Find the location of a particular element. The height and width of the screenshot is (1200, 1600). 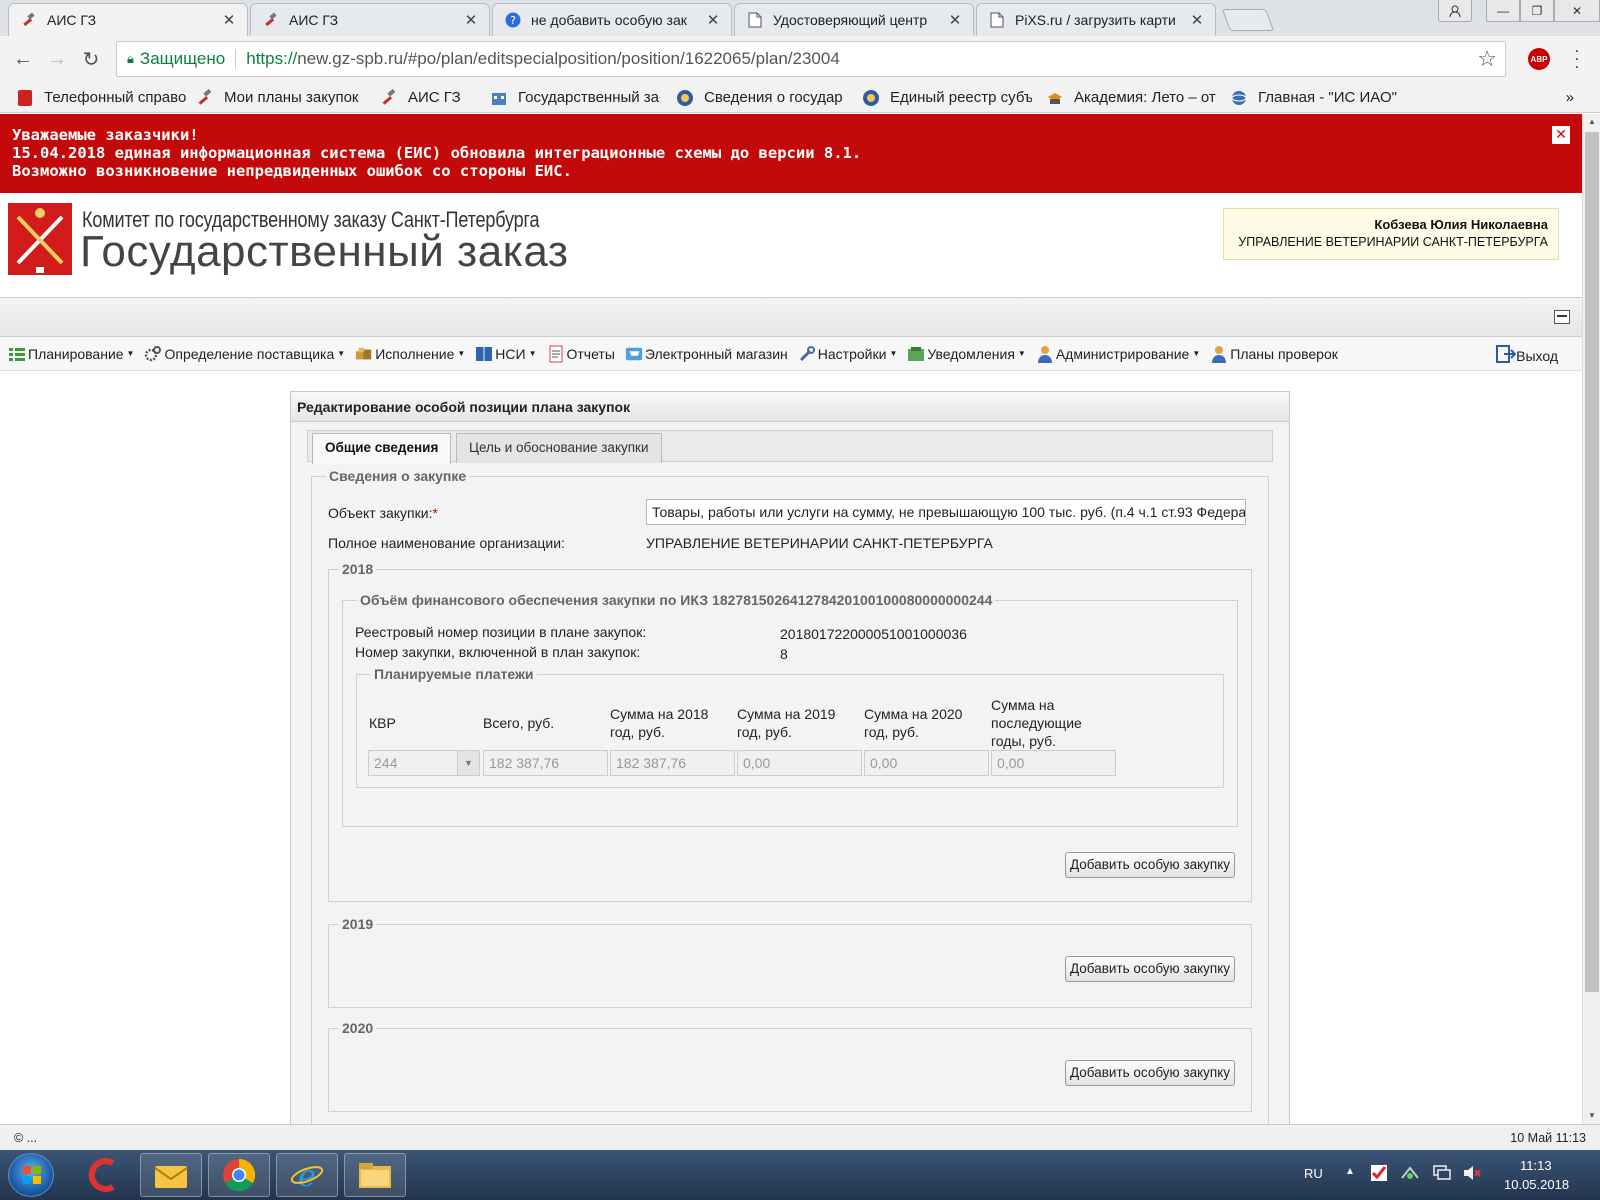

tray-expand-icon: ▲ is located at coordinates (1350, 1171).